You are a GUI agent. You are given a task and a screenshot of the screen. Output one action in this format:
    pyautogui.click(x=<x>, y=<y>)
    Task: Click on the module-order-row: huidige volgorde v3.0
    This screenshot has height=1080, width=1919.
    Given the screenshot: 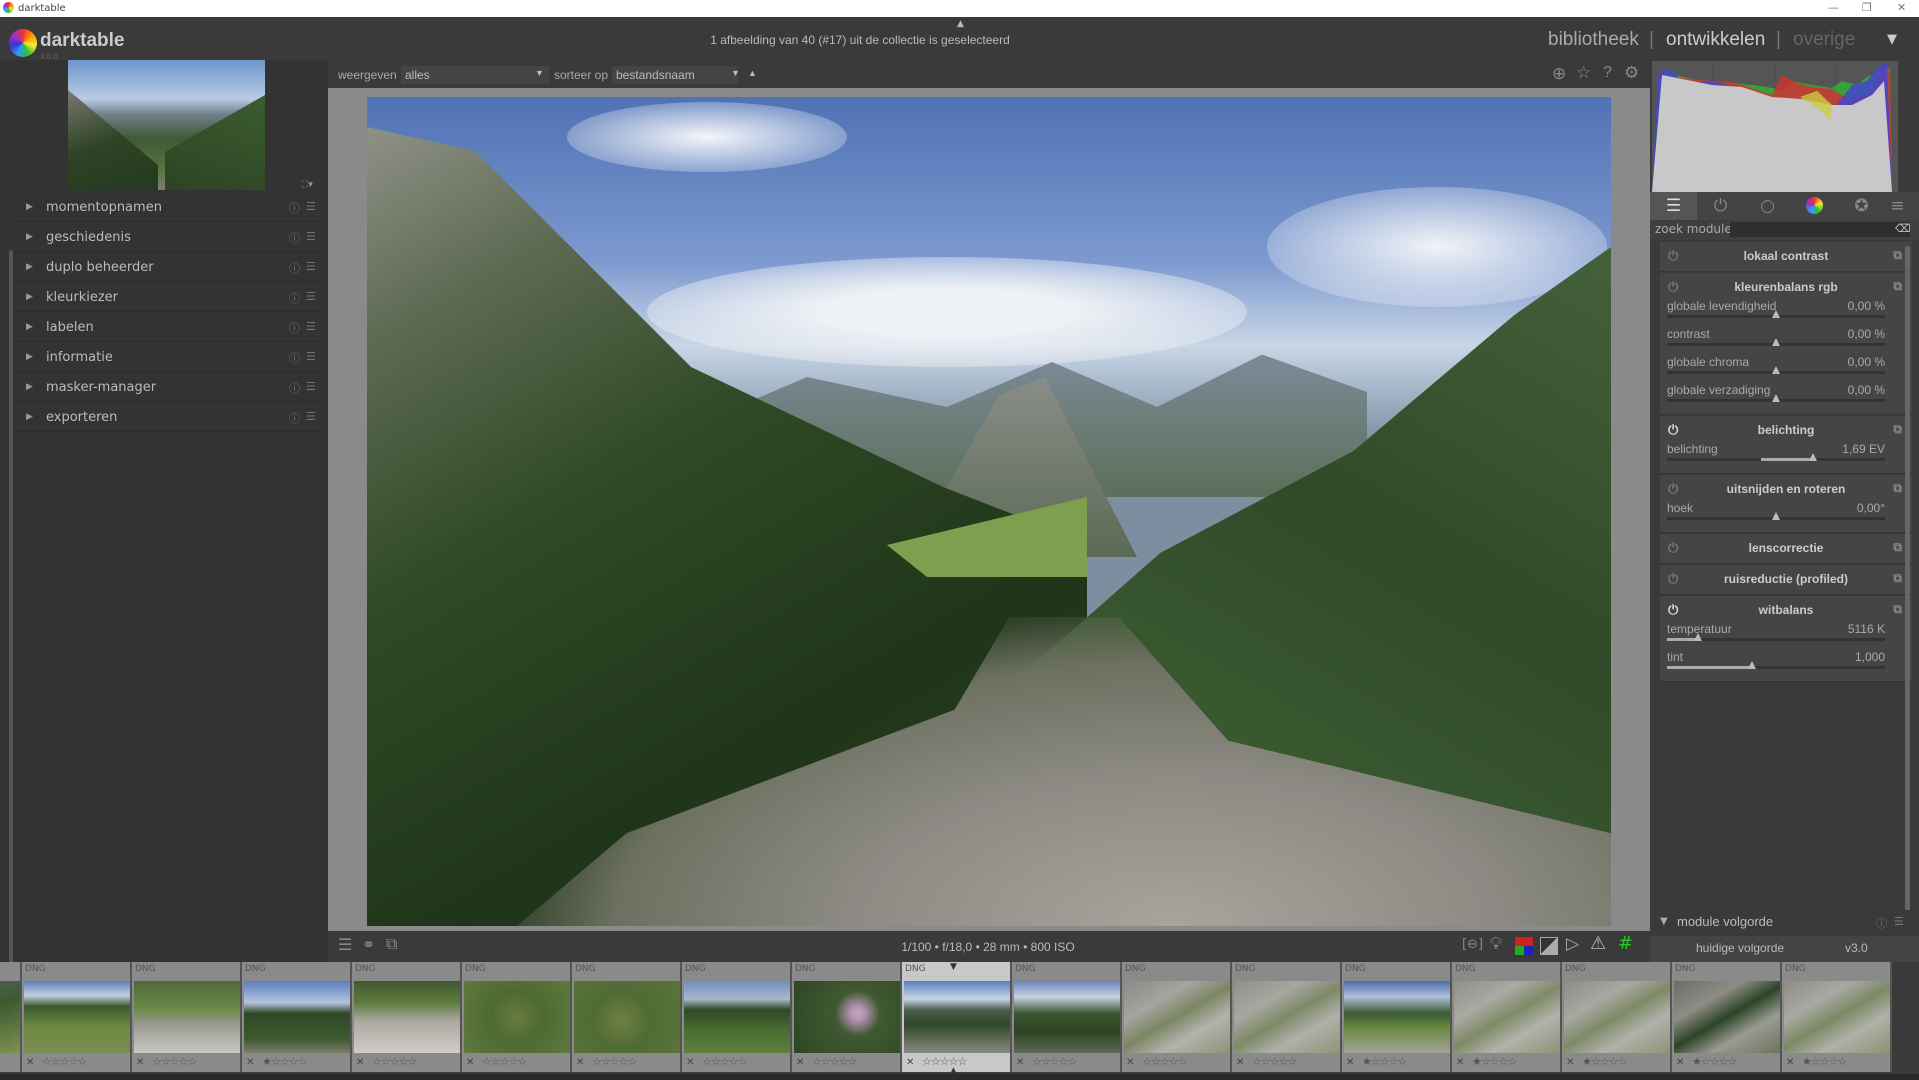 What is the action you would take?
    pyautogui.click(x=1784, y=949)
    